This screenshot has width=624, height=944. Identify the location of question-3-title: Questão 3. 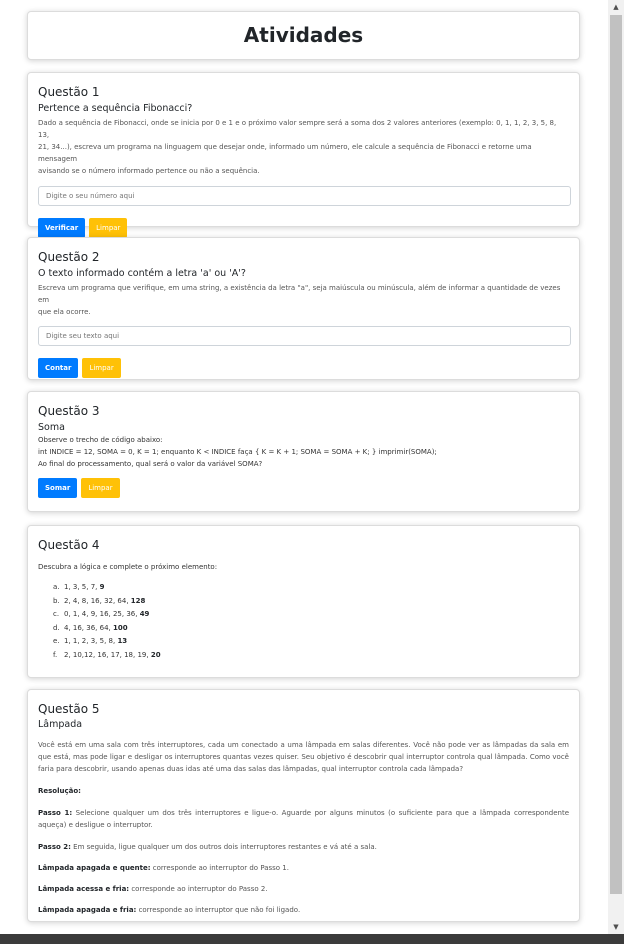
(69, 411).